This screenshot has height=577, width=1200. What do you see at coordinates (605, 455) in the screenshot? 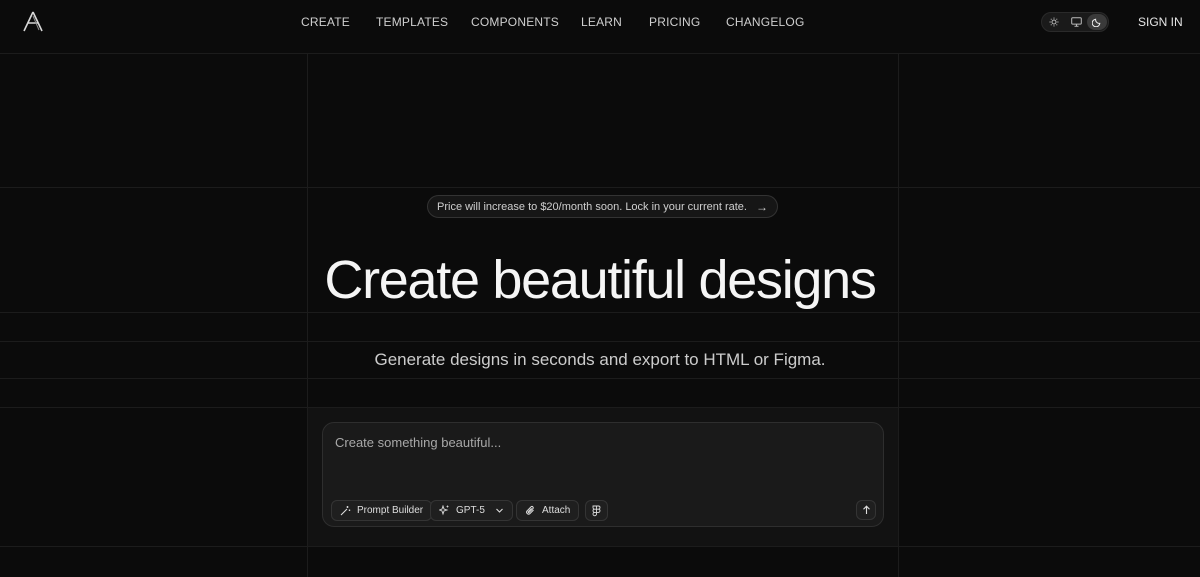
I see `prompt-input` at bounding box center [605, 455].